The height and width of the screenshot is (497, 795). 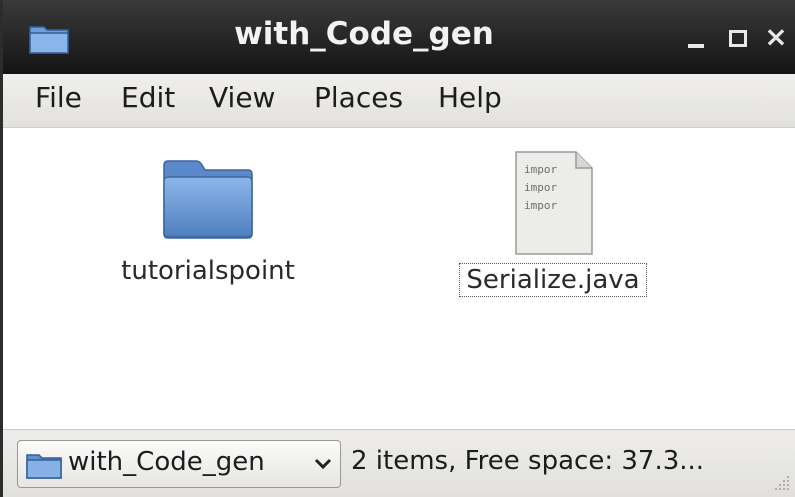 I want to click on menu-file: File, so click(x=58, y=97).